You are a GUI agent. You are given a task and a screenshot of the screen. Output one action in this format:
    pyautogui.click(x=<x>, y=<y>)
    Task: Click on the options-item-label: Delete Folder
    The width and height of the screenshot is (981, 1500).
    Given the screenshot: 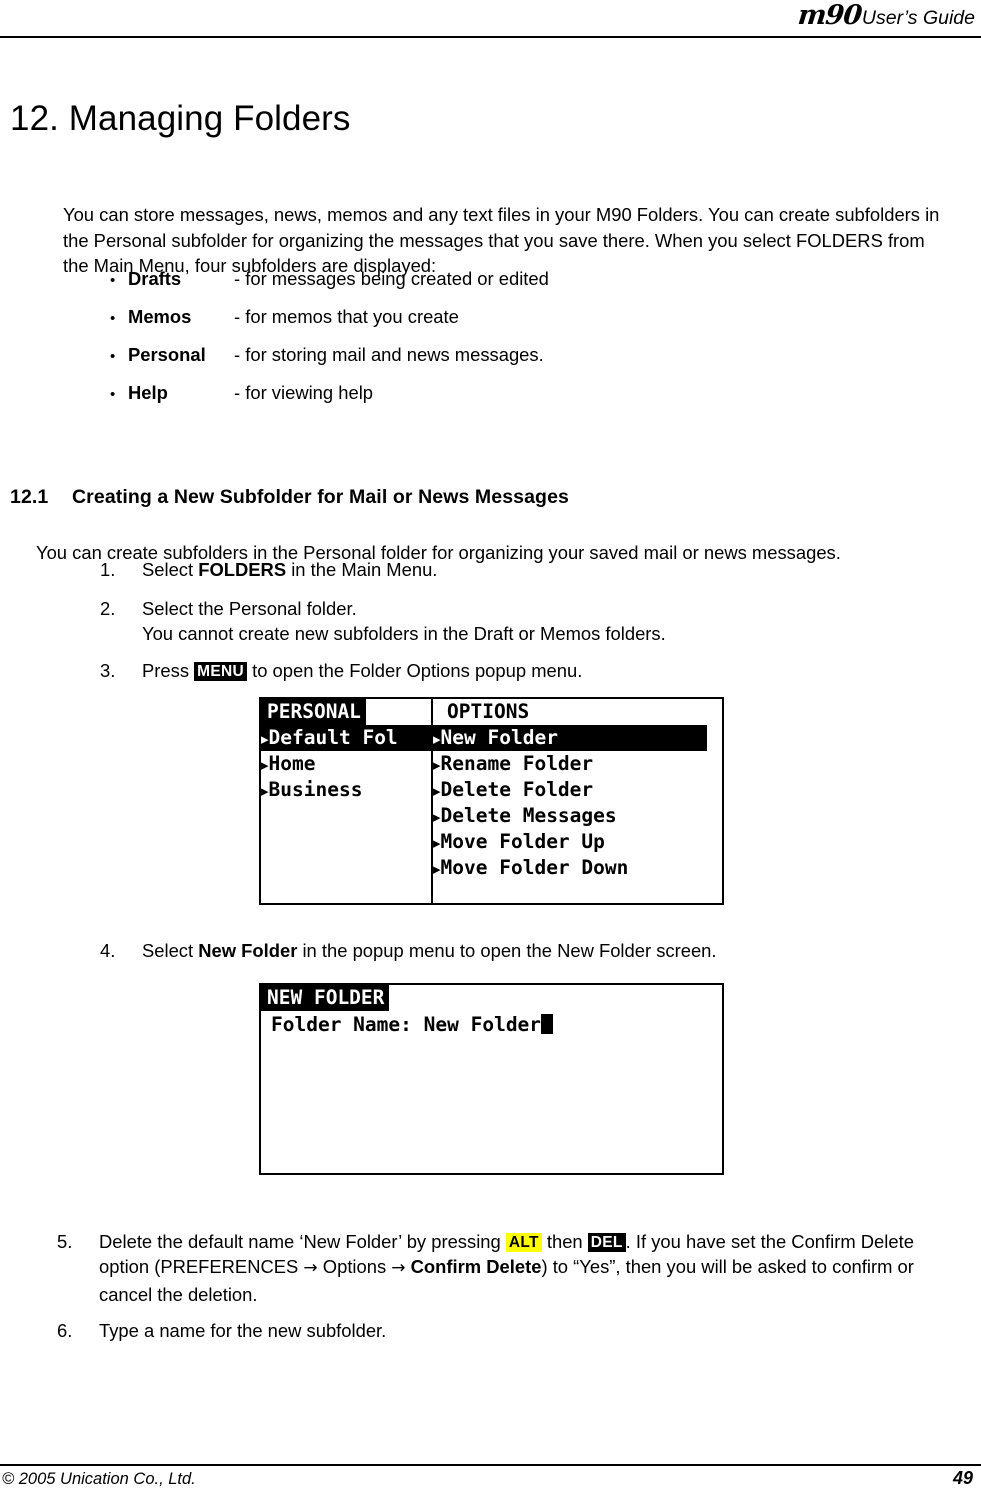 What is the action you would take?
    pyautogui.click(x=517, y=789)
    